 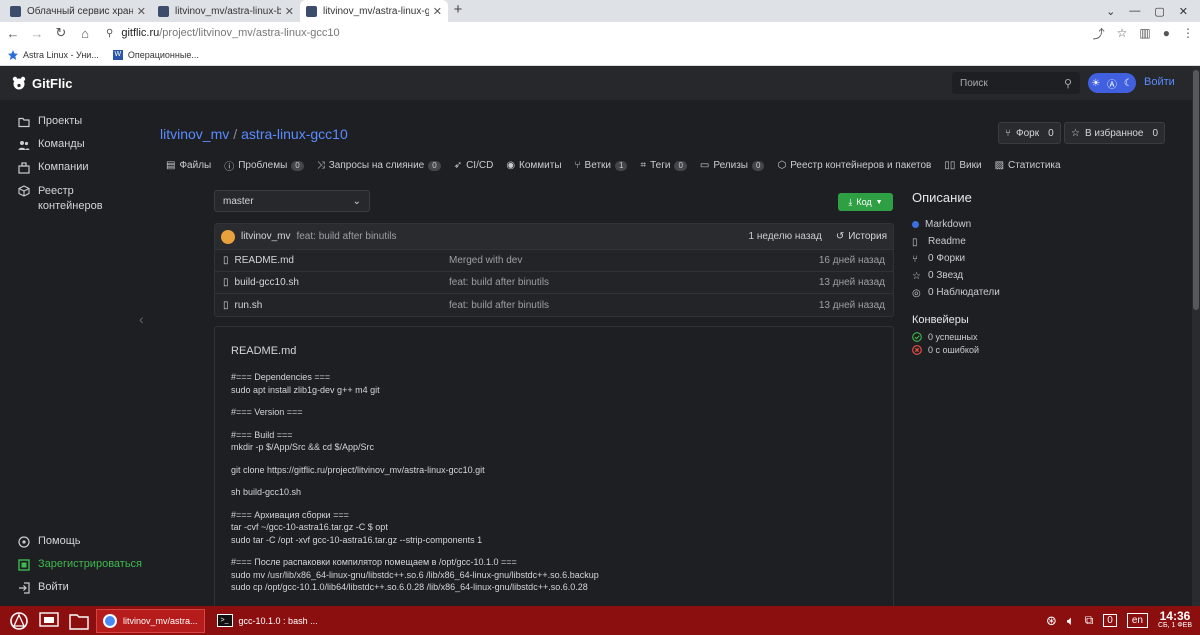 What do you see at coordinates (379, 165) in the screenshot?
I see `tab-merge-requests: ⤨ Запросы на слияние 0` at bounding box center [379, 165].